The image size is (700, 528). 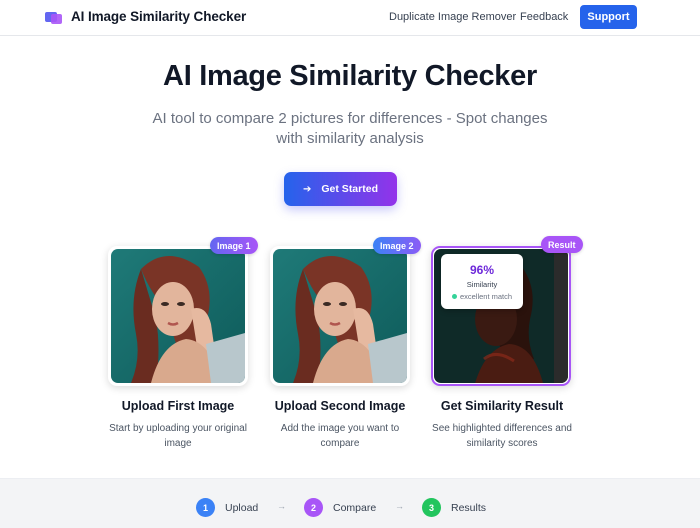 I want to click on get-started-label: Get Started, so click(x=349, y=189).